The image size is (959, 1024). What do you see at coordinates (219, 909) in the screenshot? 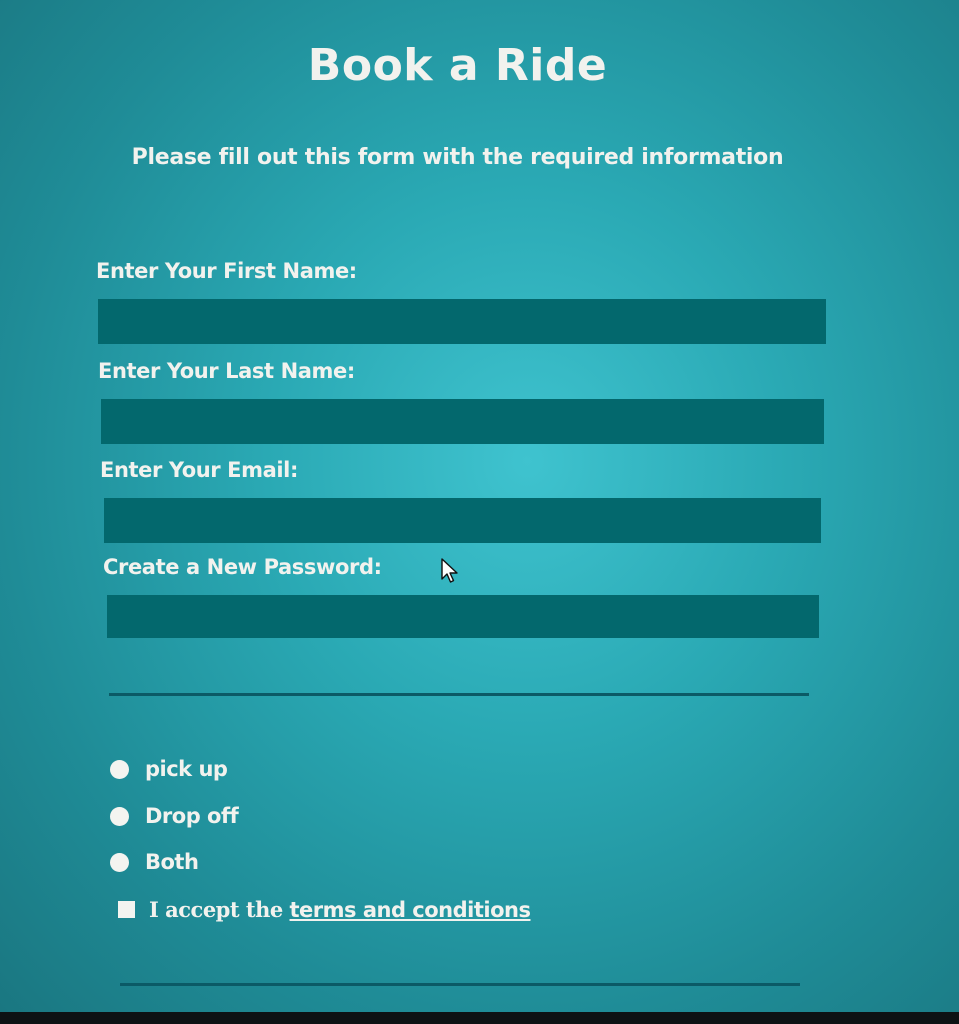
I see `terms-prefix: I accept the` at bounding box center [219, 909].